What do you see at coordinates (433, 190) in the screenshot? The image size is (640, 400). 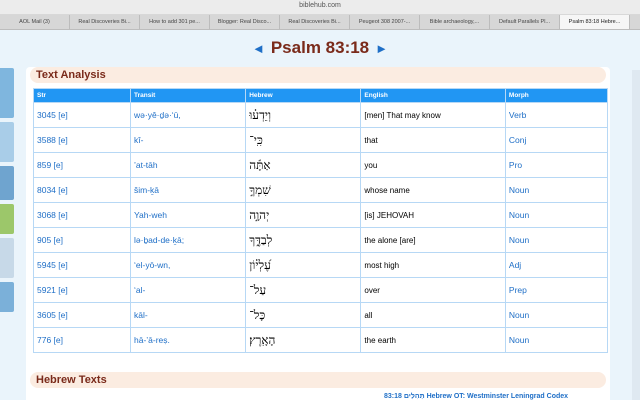 I see `english-gloss: whose name` at bounding box center [433, 190].